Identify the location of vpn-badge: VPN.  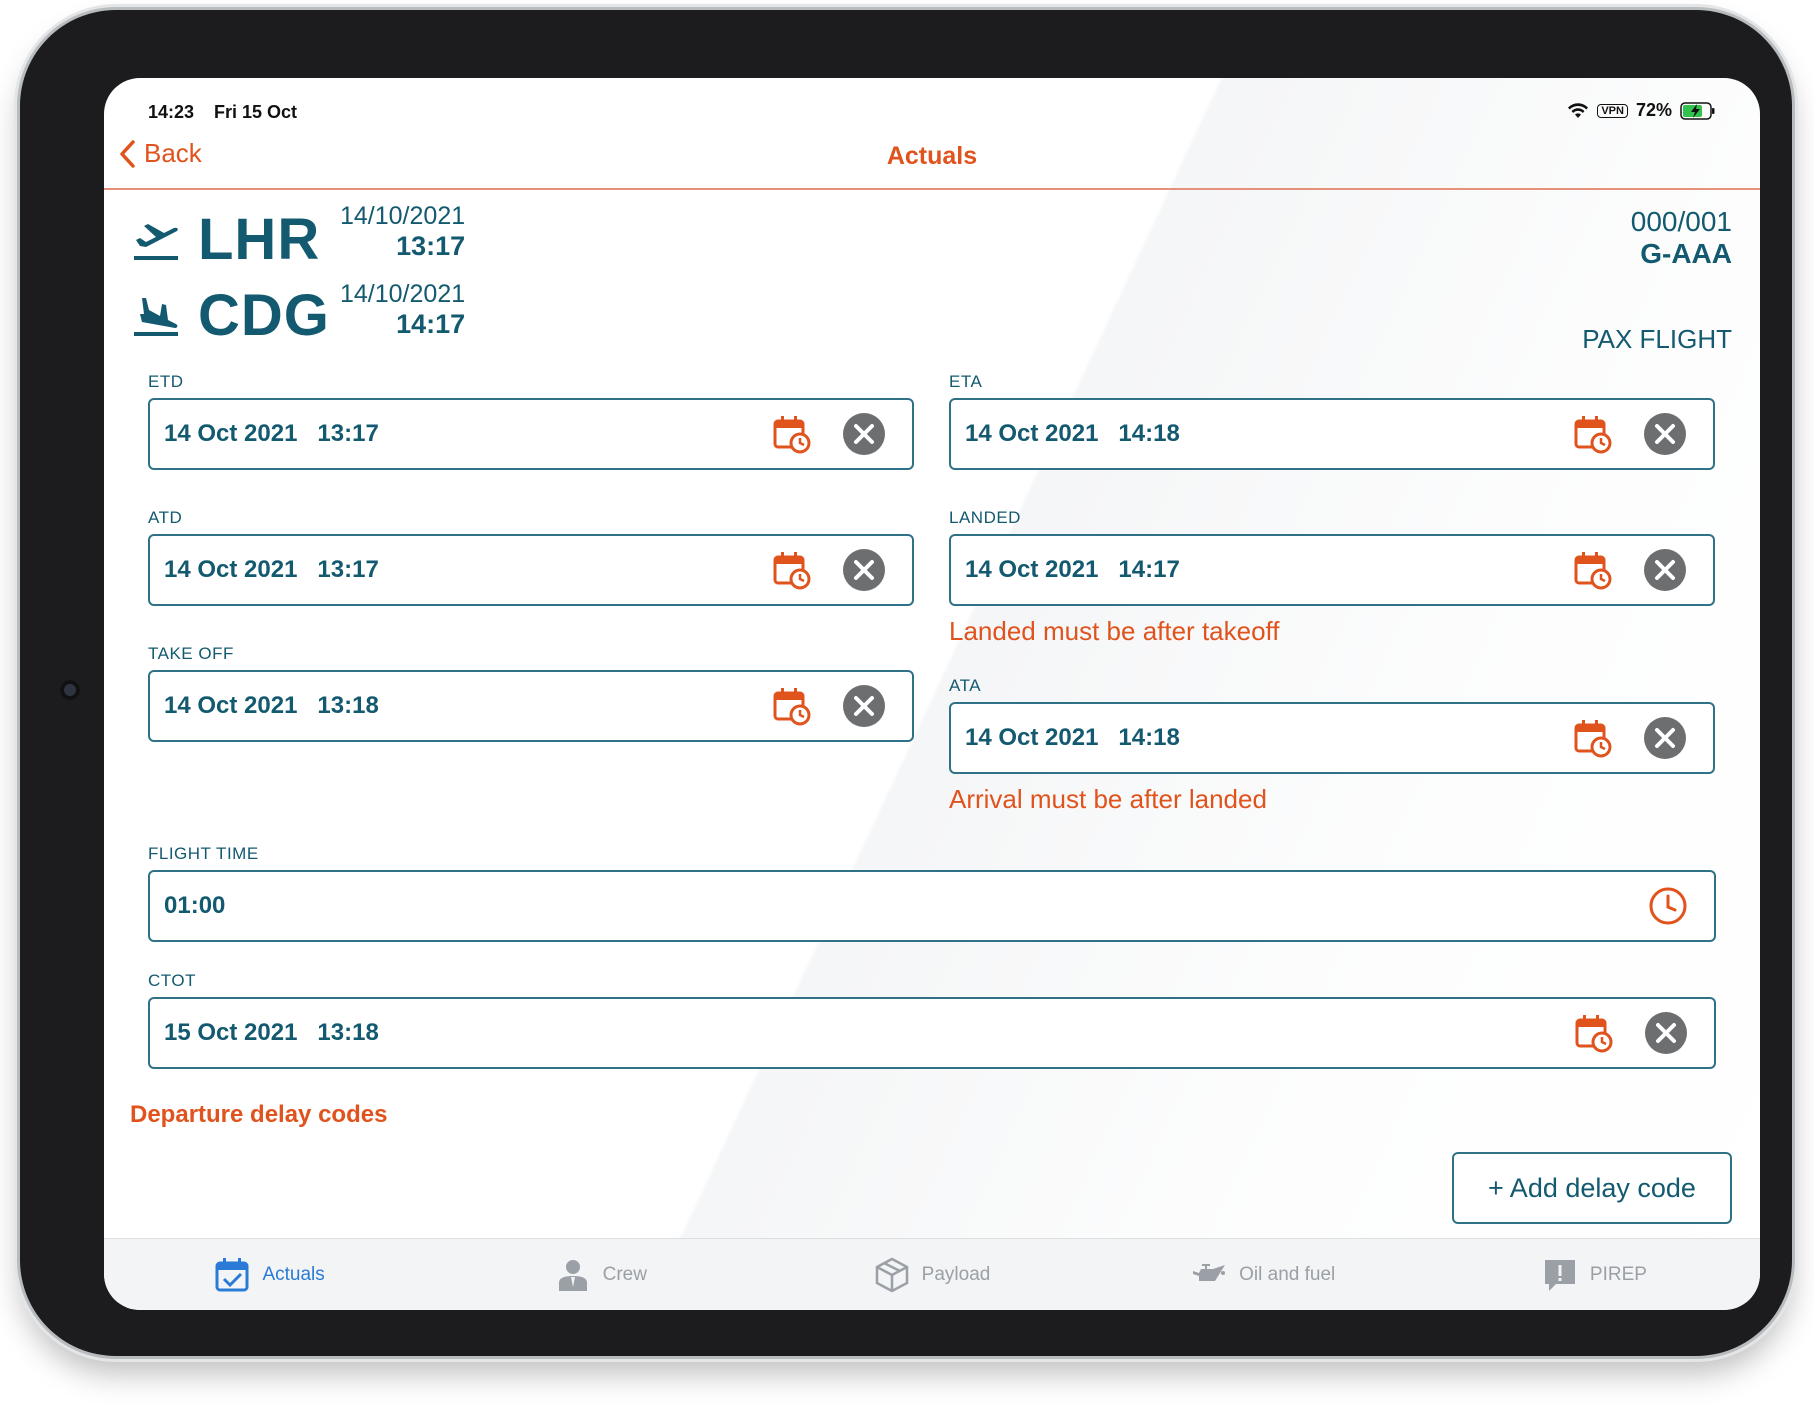
(1612, 110).